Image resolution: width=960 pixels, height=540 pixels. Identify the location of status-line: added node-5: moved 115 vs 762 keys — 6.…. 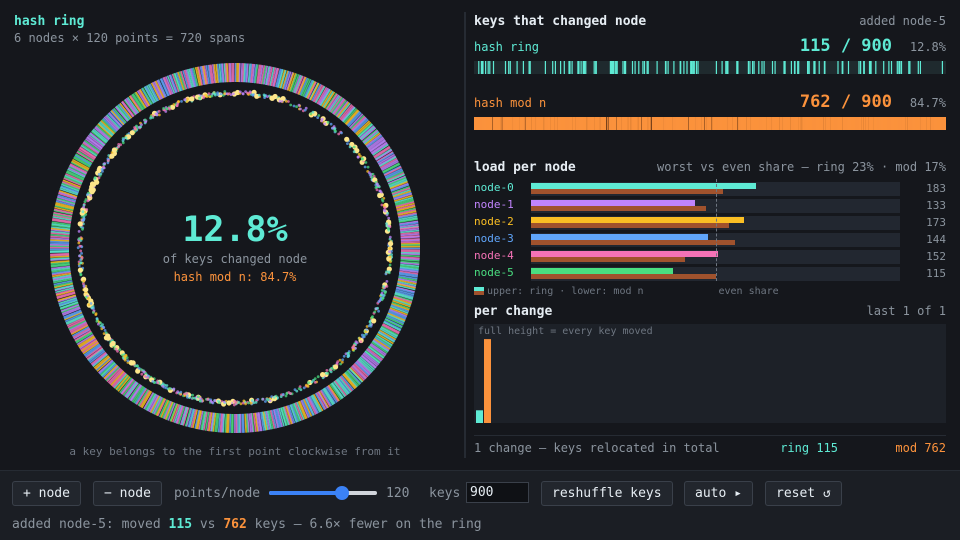
(247, 524).